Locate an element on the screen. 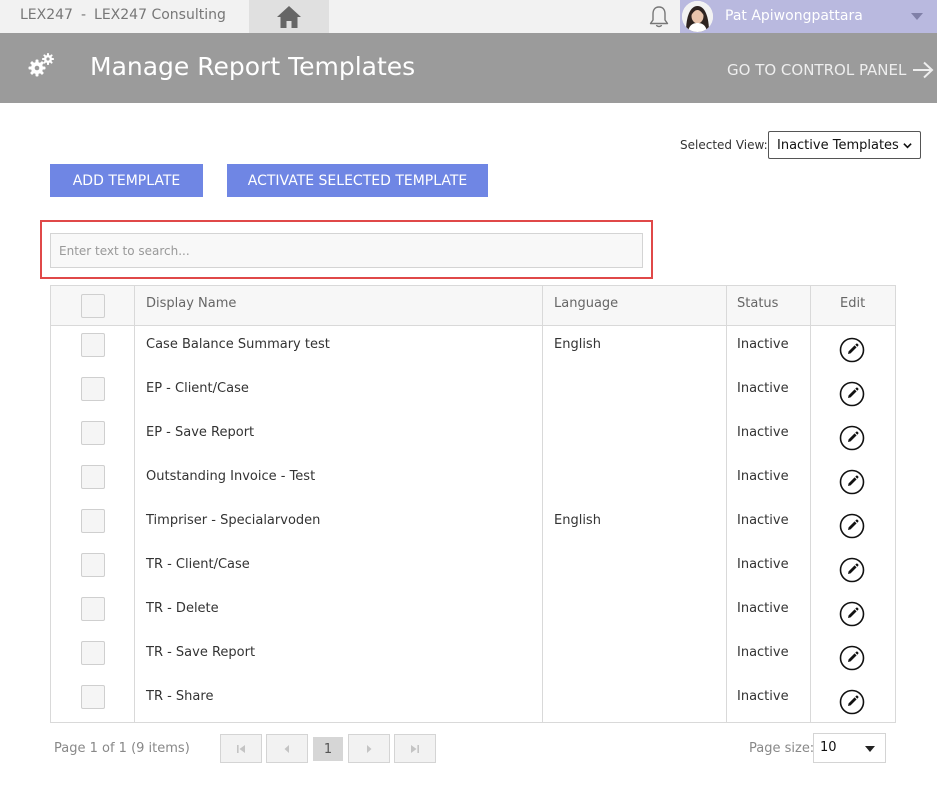 The height and width of the screenshot is (801, 937). company-name: LEX247 Consulting is located at coordinates (160, 15).